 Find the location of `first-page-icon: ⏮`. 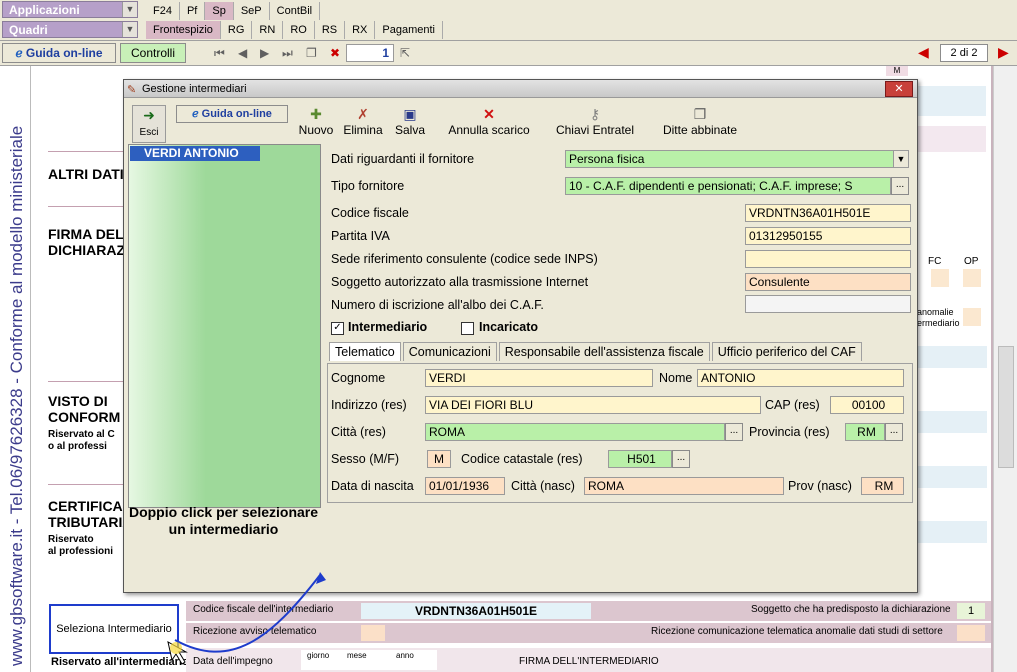

first-page-icon: ⏮ is located at coordinates (219, 53).